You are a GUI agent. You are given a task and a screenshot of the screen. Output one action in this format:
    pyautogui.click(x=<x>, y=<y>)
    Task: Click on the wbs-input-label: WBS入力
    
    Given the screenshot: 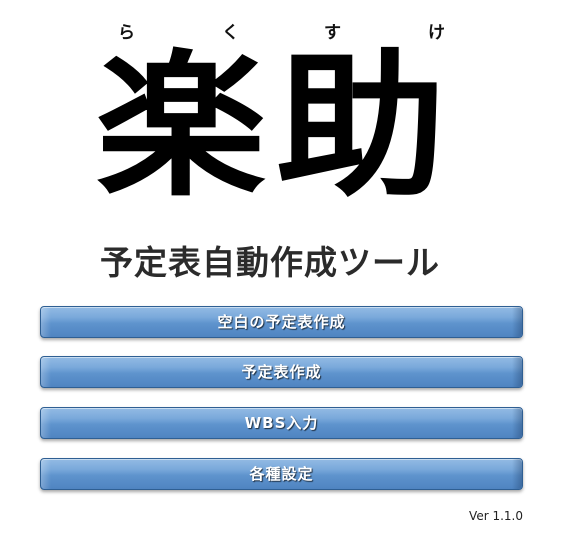 What is the action you would take?
    pyautogui.click(x=281, y=423)
    